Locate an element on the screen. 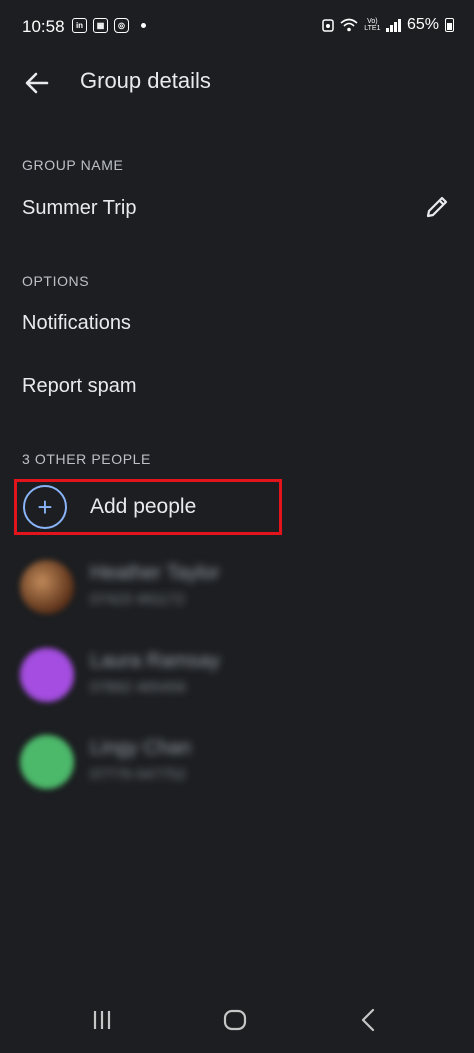 The width and height of the screenshot is (474, 1053). status-system-icons: Vo) LTE1 65% is located at coordinates (388, 25).